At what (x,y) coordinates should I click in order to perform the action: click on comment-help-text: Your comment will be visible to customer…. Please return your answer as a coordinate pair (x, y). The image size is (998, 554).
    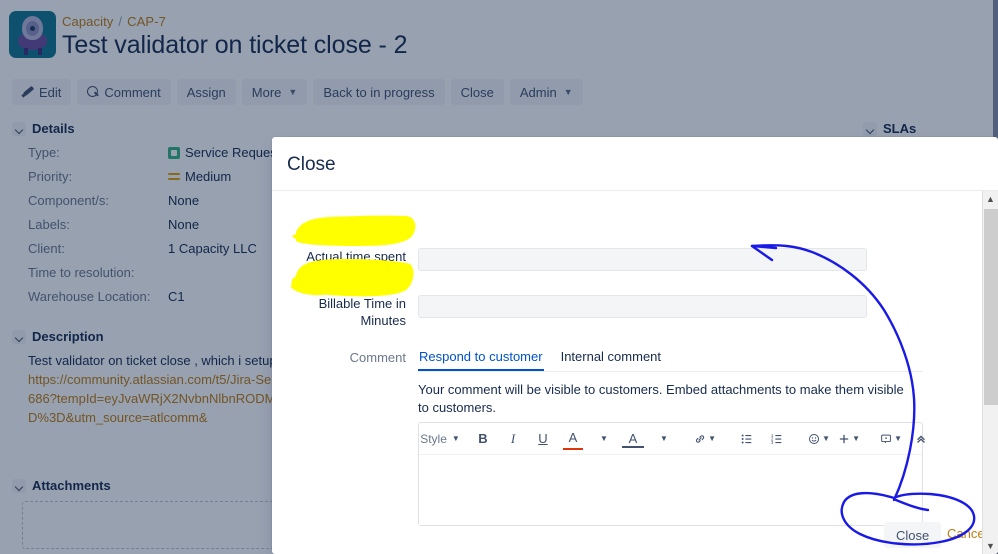
    Looking at the image, I should click on (661, 398).